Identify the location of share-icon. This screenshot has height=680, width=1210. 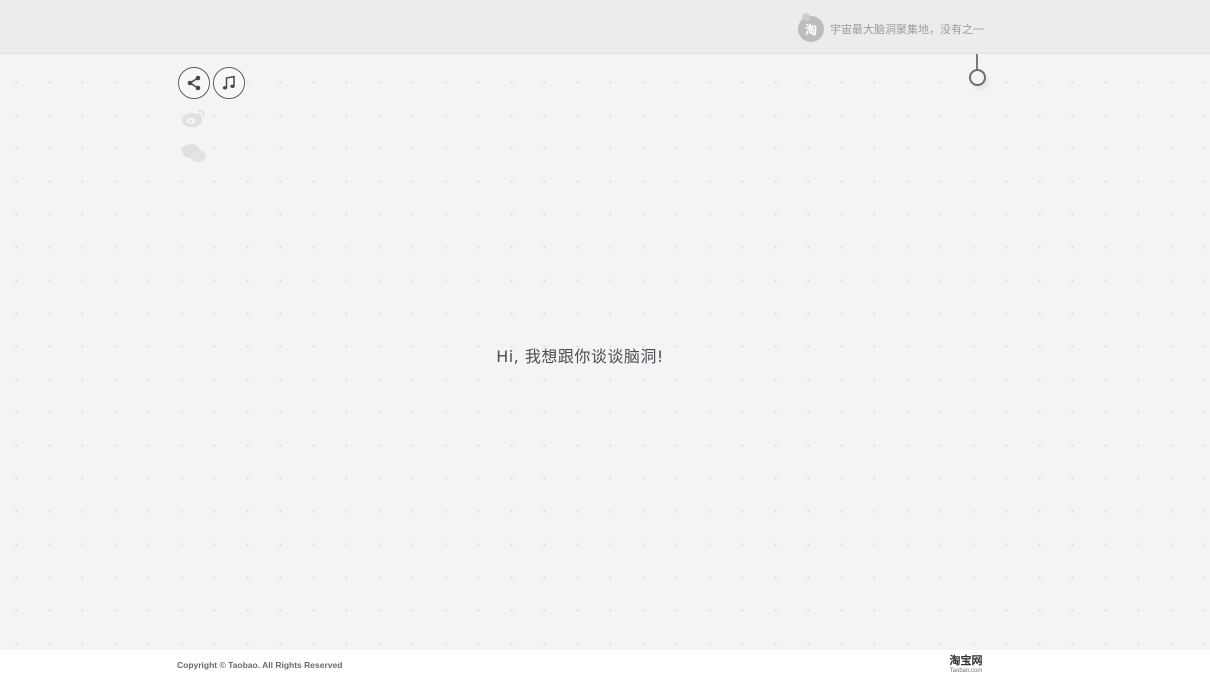
(194, 83).